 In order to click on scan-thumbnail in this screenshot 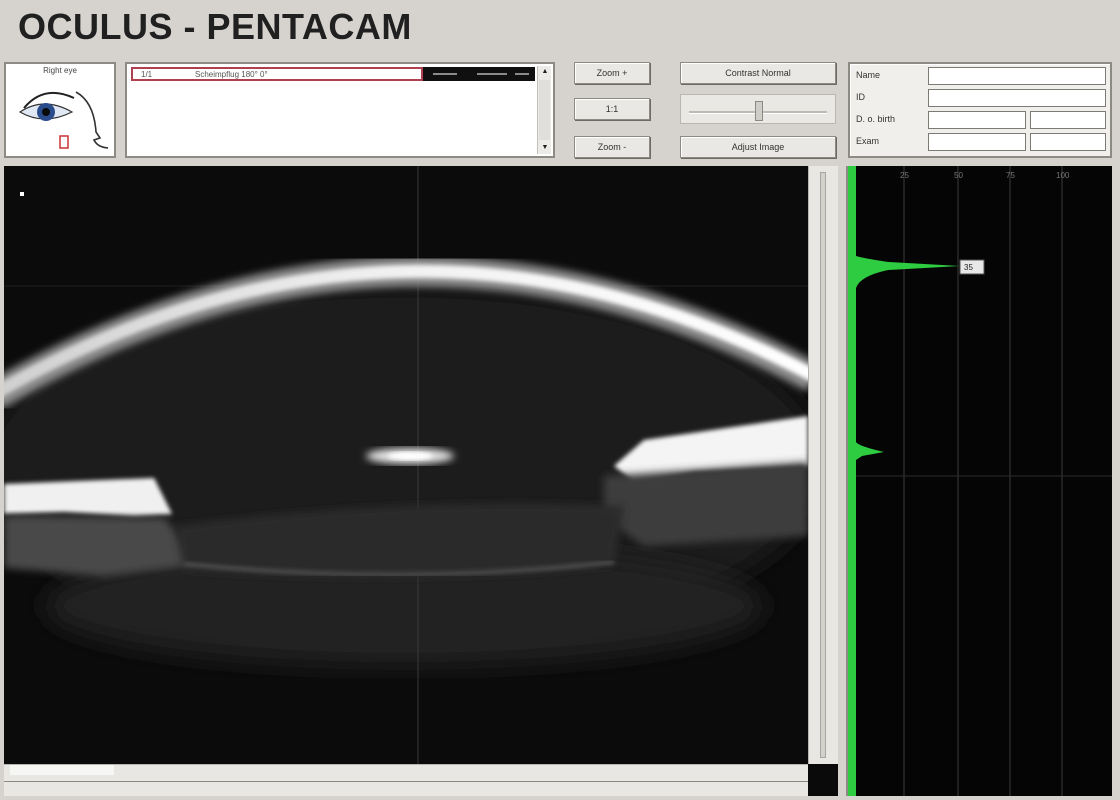, I will do `click(479, 74)`.